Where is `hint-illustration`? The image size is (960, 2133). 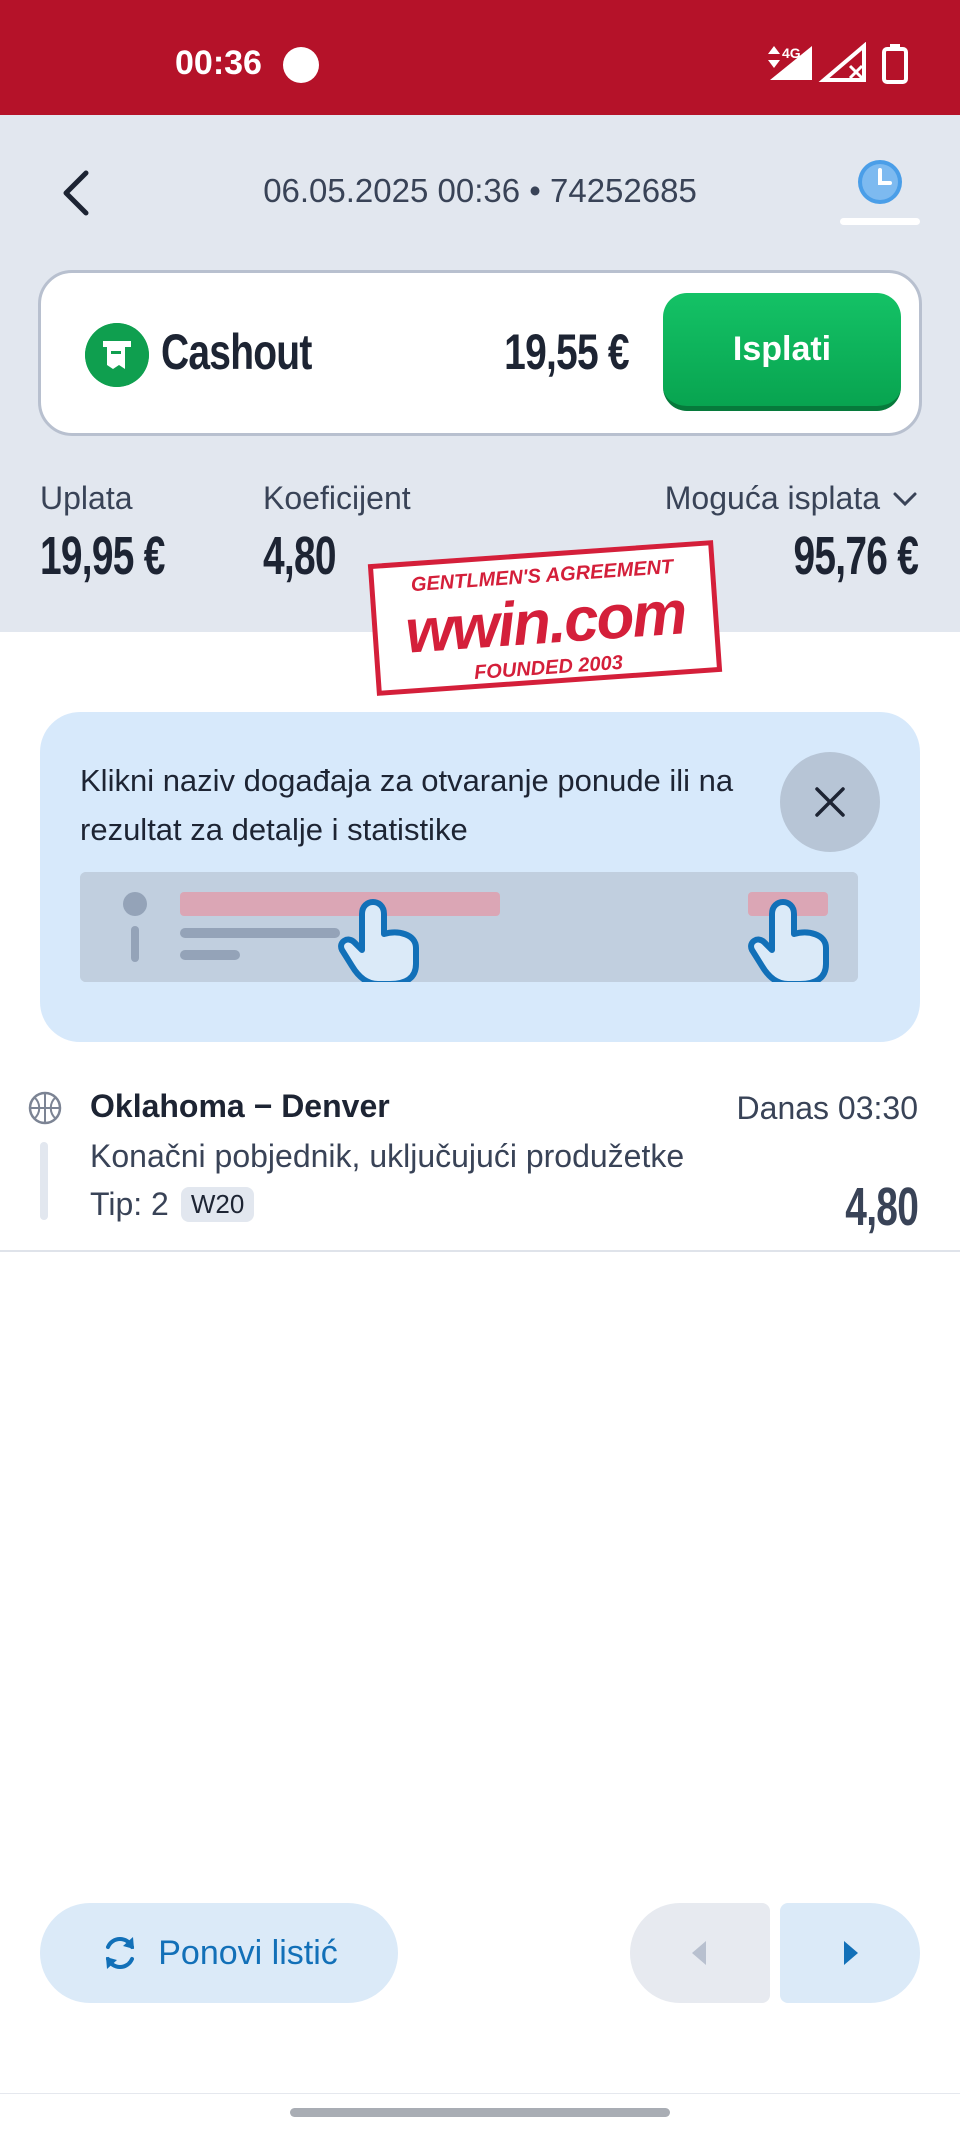
hint-illustration is located at coordinates (469, 927).